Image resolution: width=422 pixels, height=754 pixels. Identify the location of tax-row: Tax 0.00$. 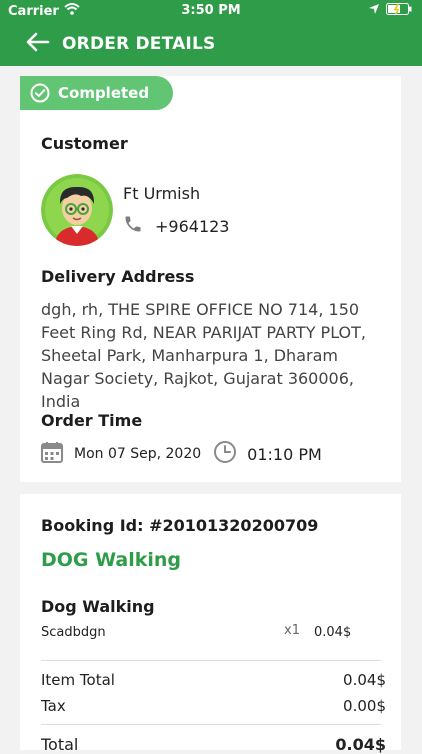
(213, 706).